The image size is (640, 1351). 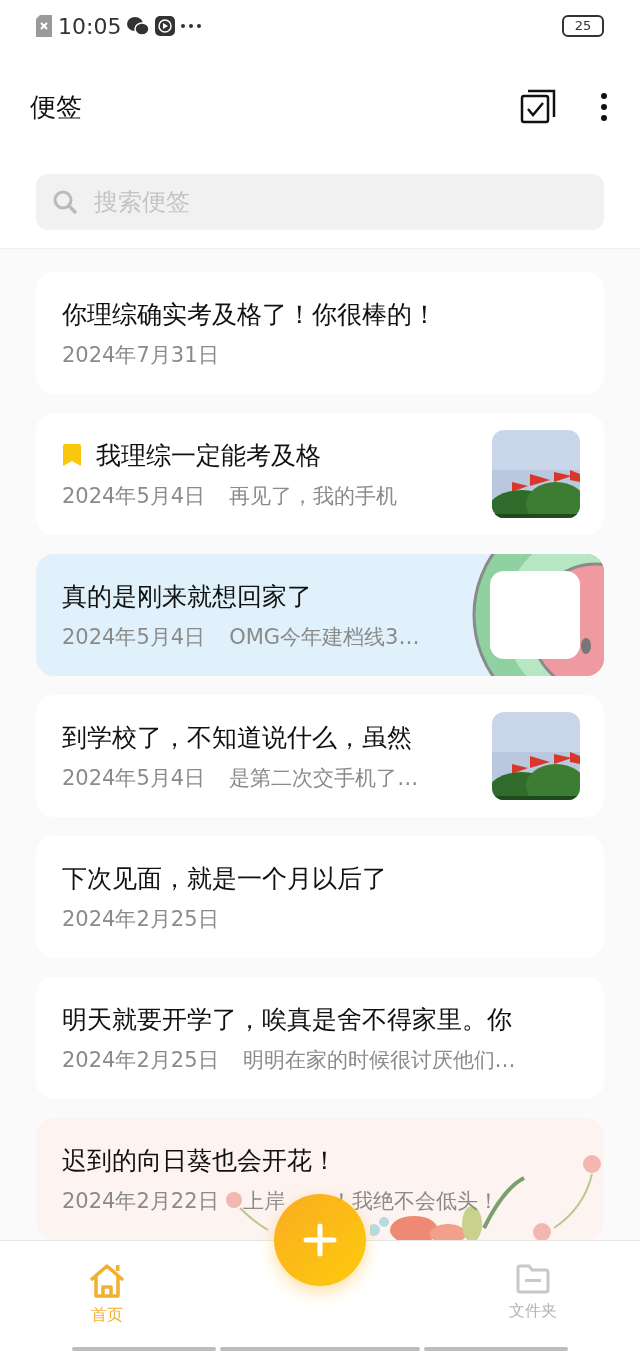 What do you see at coordinates (90, 26) in the screenshot?
I see `status-time: 10:05` at bounding box center [90, 26].